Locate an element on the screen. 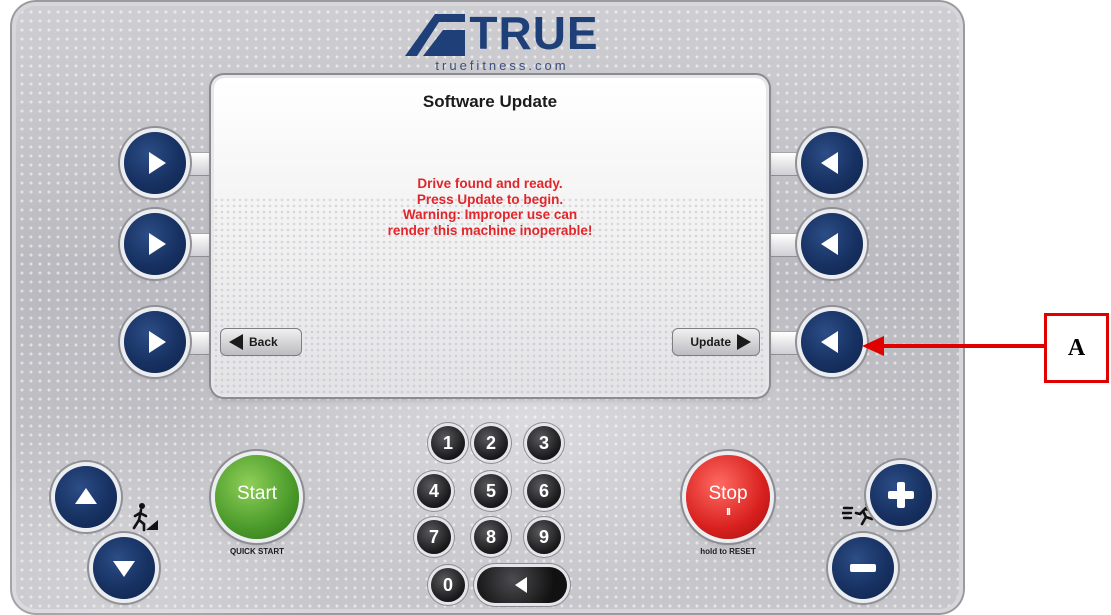  stop-label: Stop is located at coordinates (728, 493).